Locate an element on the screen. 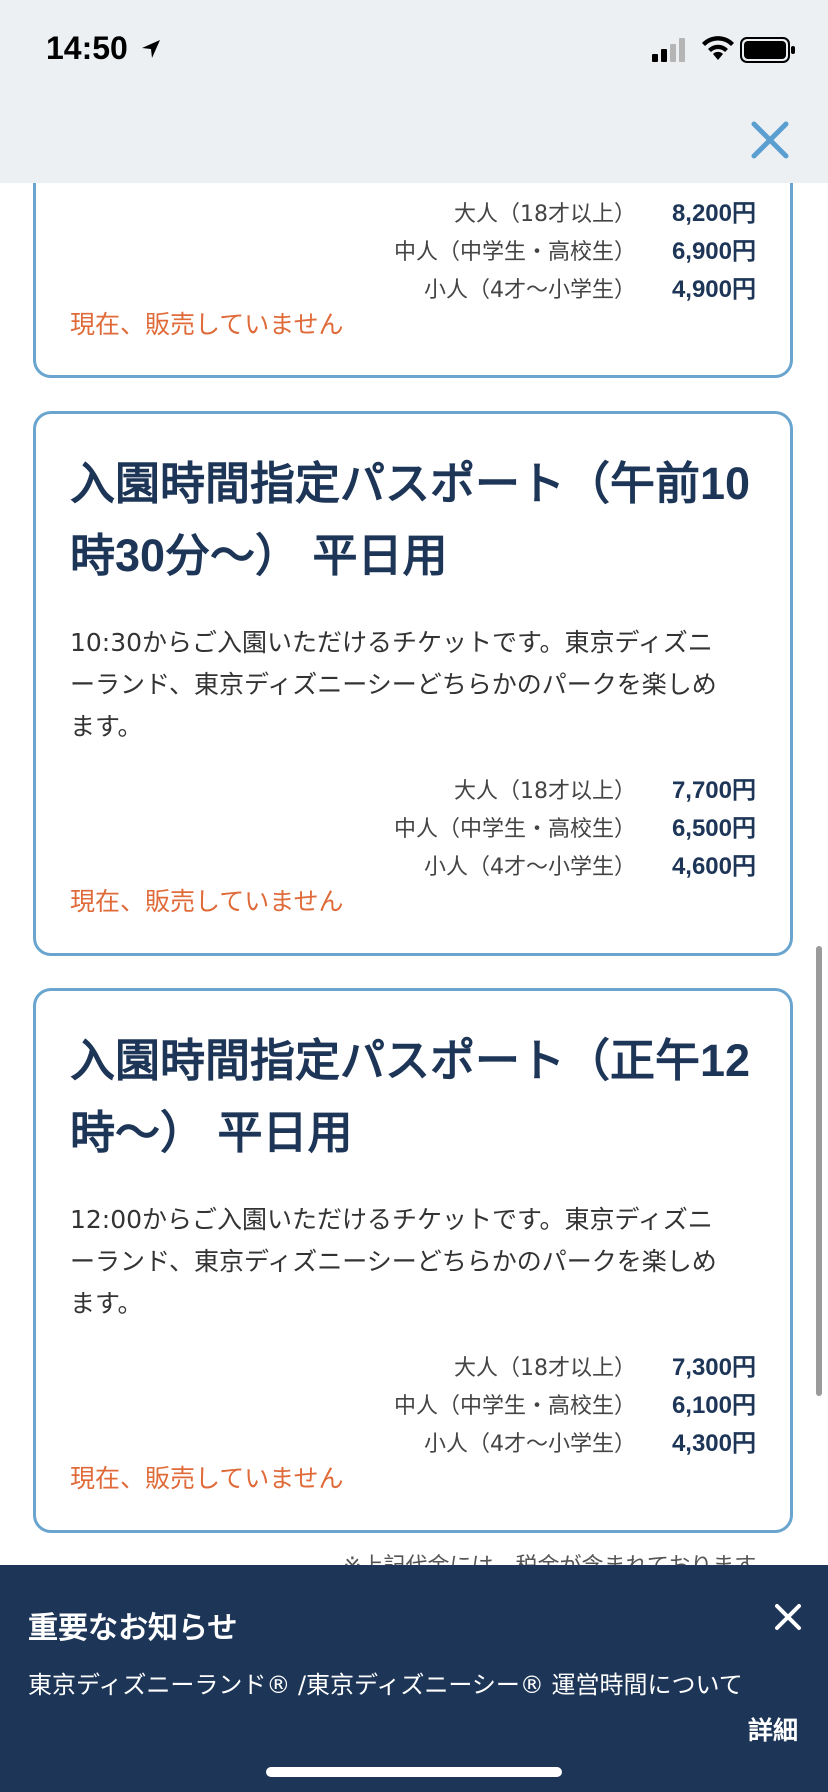 Image resolution: width=828 pixels, height=1792 pixels. price-value: 6,100円 is located at coordinates (713, 1405).